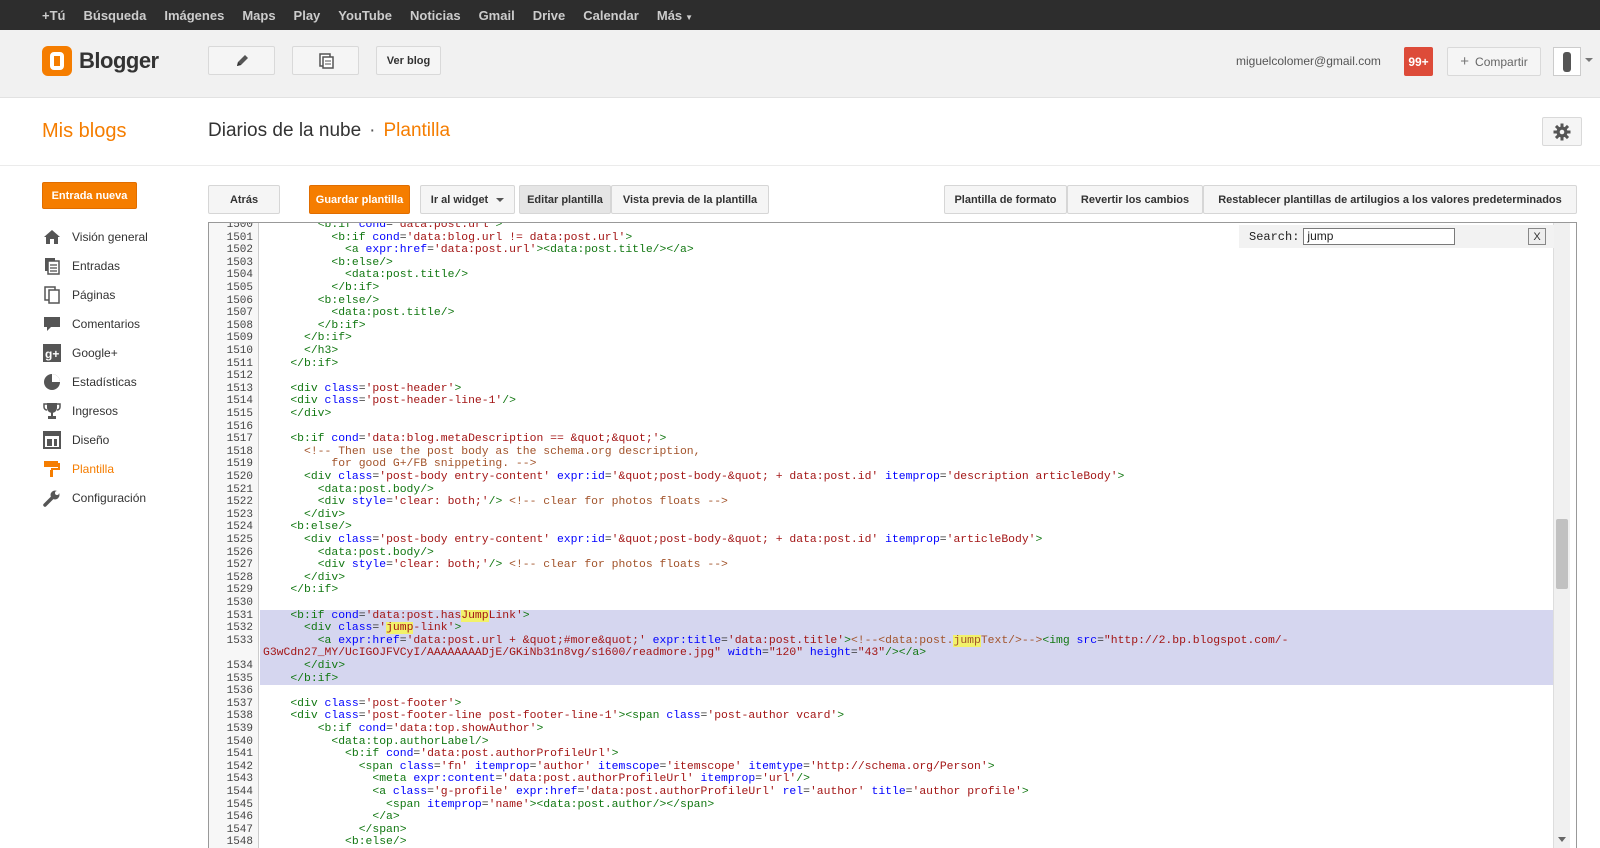 Image resolution: width=1600 pixels, height=848 pixels. I want to click on page-title: Plantilla, so click(417, 130).